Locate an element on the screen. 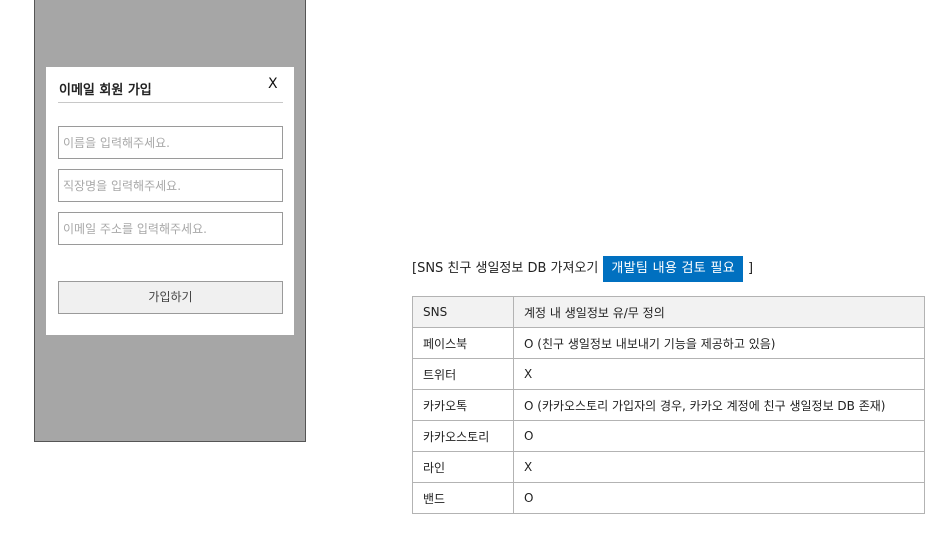 The width and height of the screenshot is (927, 536). table-row: 페이스북 O (친구 생일정보 내보내기 기능을 제공하고 있음) is located at coordinates (668, 343).